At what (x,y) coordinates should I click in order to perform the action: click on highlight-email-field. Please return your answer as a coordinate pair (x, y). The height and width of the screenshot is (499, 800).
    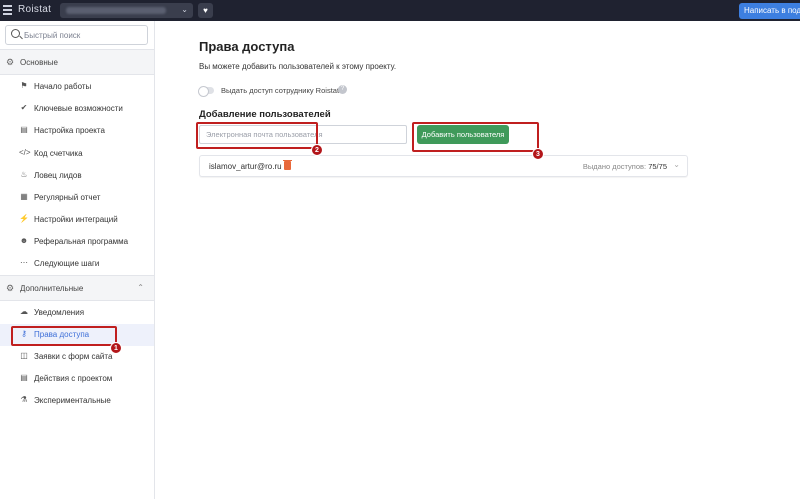
    Looking at the image, I should click on (257, 135).